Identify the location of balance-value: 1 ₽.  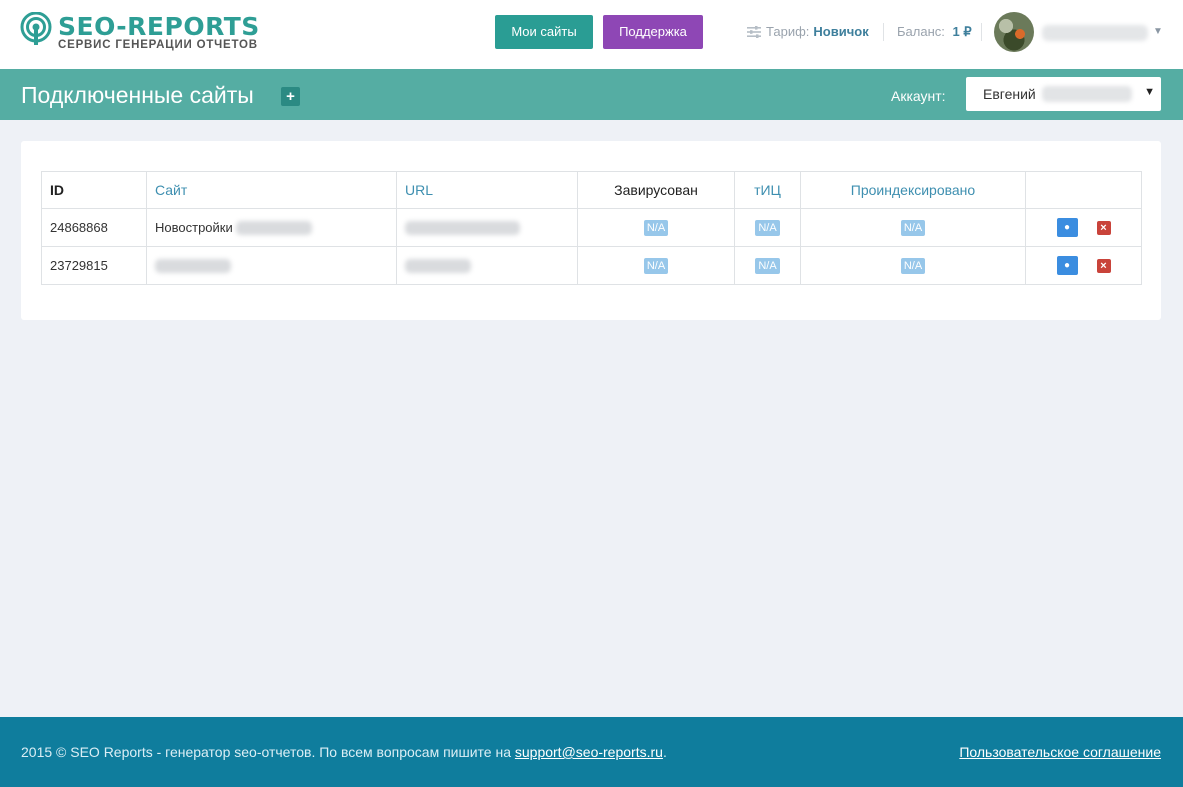
(962, 31).